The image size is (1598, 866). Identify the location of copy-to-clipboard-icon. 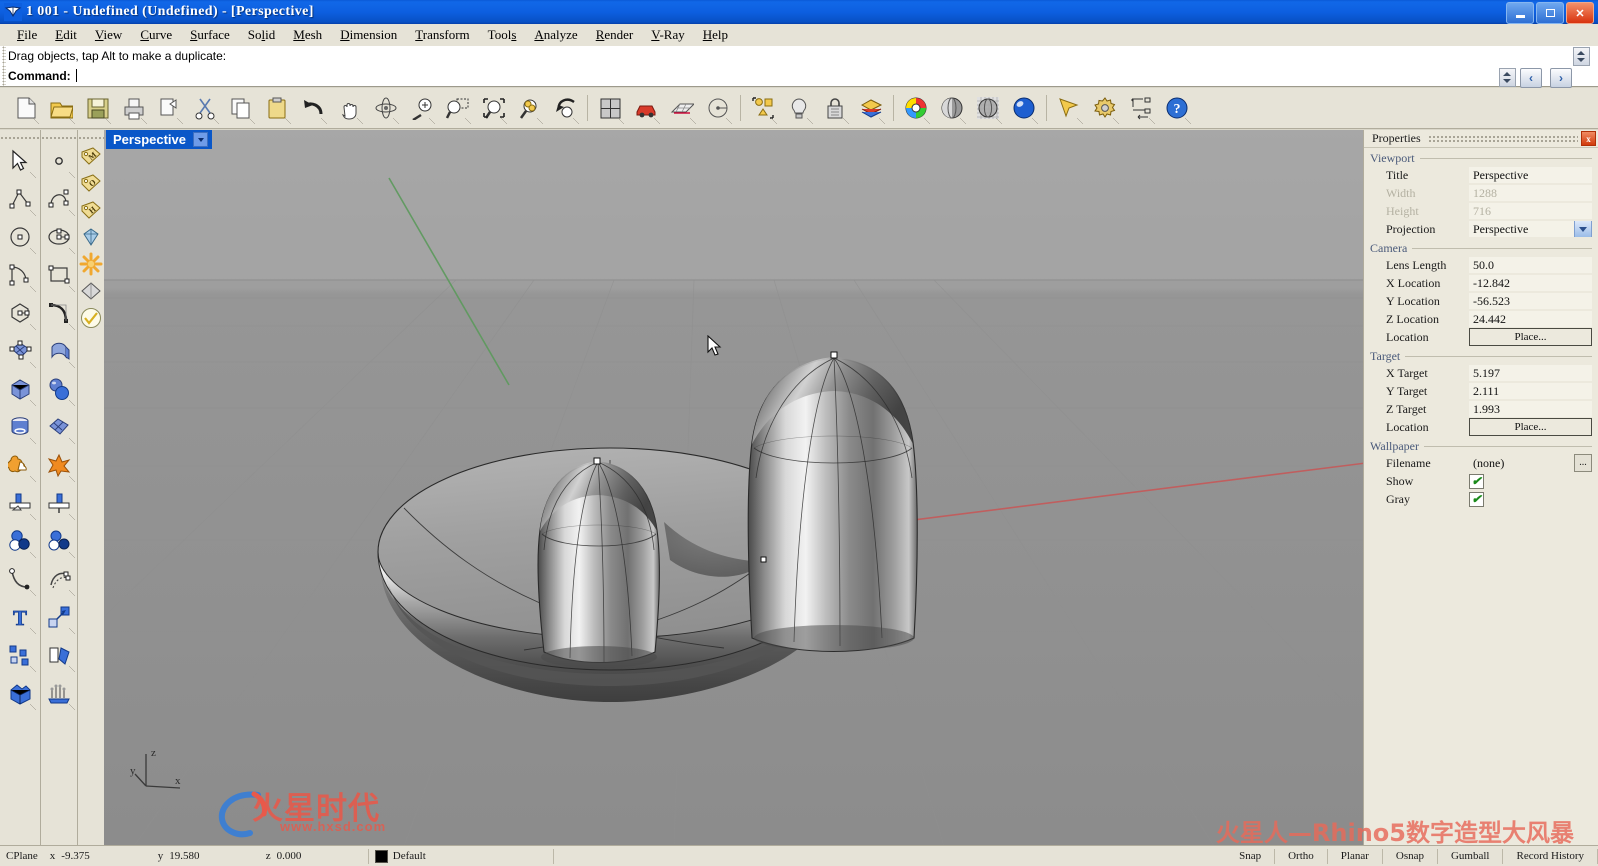
(168, 108).